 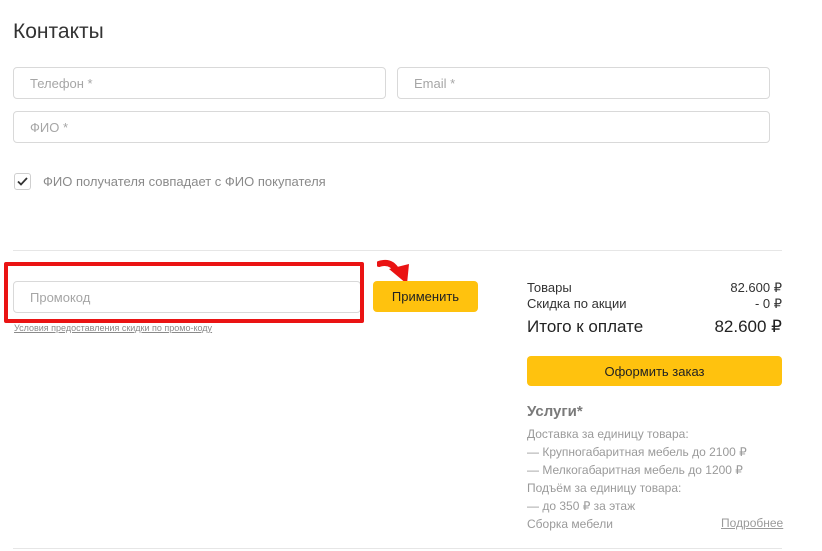 I want to click on total-value: 82.600 ₽, so click(x=748, y=326).